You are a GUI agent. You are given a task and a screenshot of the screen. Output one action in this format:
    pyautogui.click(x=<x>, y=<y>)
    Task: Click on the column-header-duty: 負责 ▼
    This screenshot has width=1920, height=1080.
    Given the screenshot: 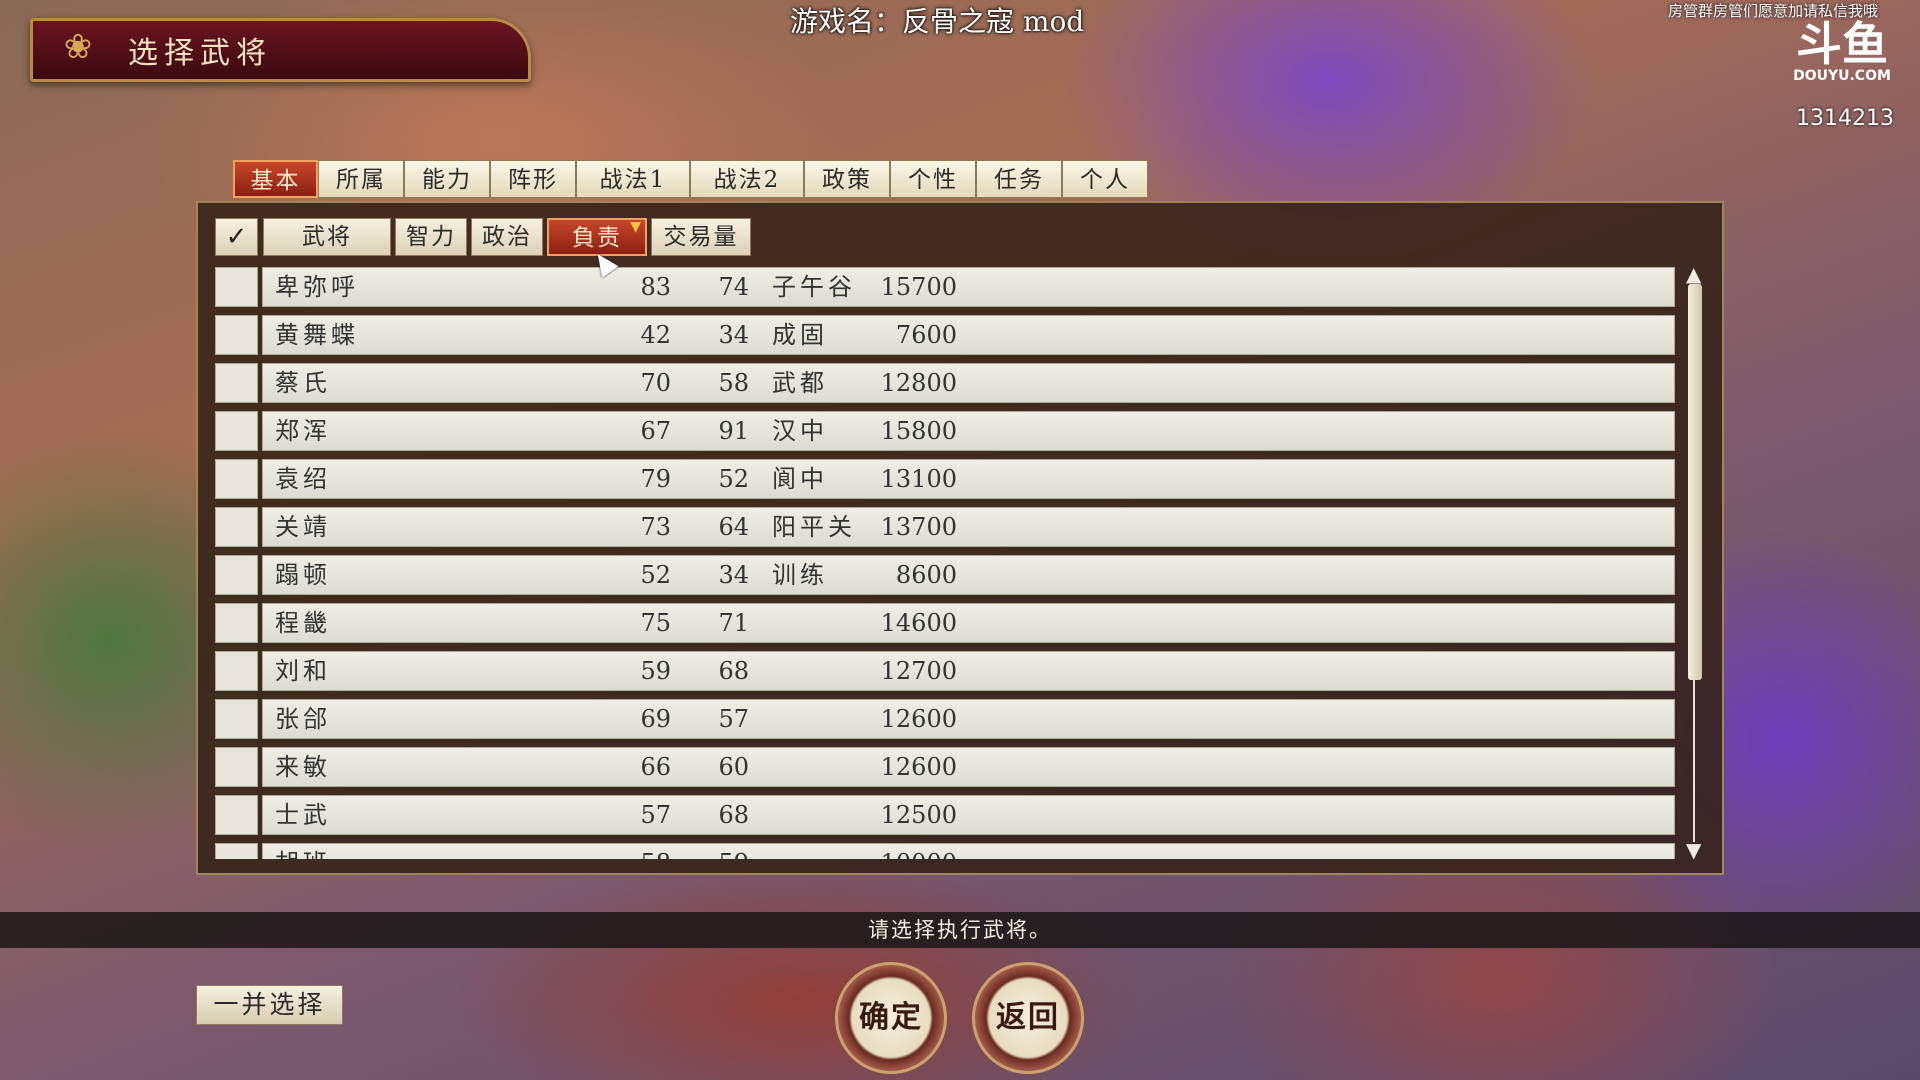 What is the action you would take?
    pyautogui.click(x=597, y=237)
    